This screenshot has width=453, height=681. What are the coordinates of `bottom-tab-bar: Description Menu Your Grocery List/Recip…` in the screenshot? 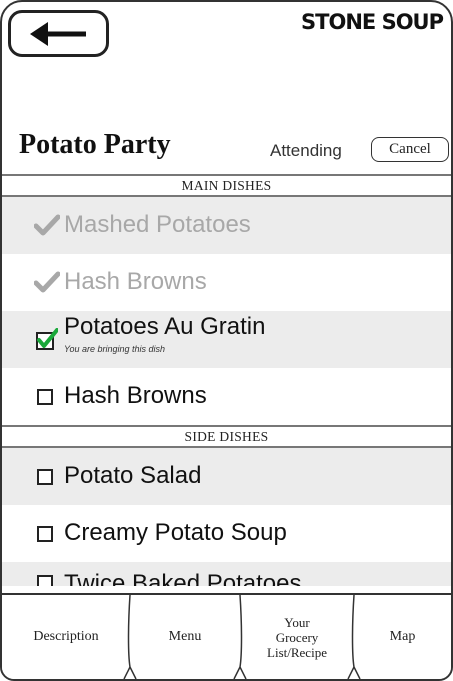 It's located at (226, 636).